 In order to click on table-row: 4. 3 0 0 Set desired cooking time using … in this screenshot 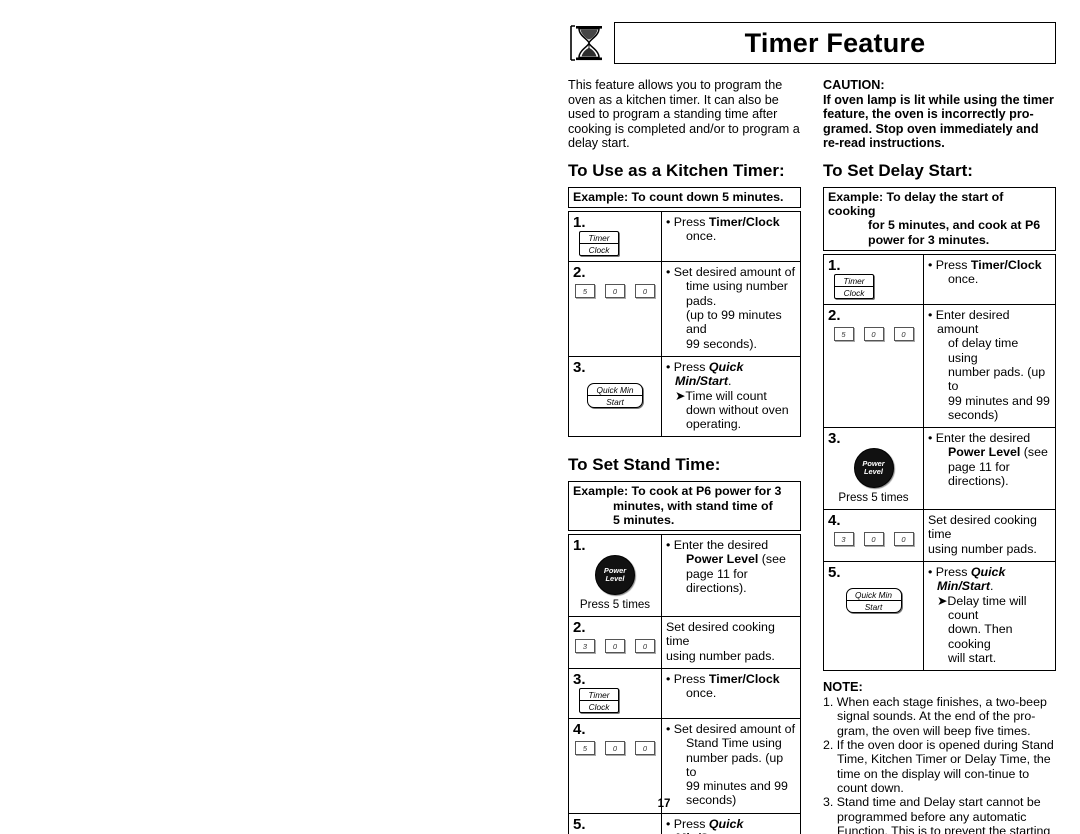, I will do `click(939, 536)`.